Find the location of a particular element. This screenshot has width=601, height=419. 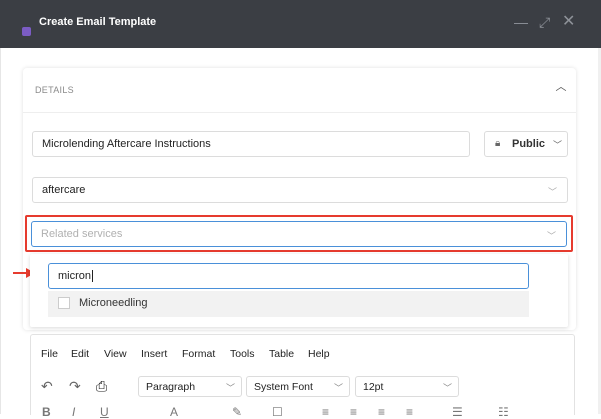

align-center-icon: ≡ is located at coordinates (353, 412).